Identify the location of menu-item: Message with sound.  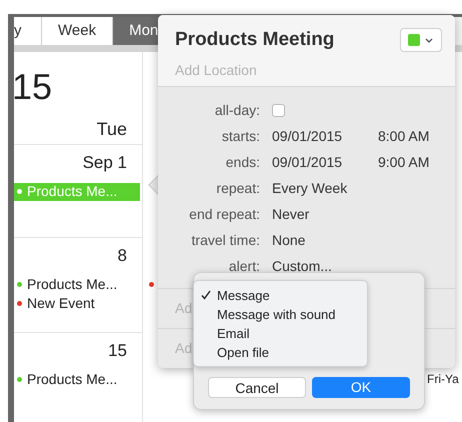
(280, 314).